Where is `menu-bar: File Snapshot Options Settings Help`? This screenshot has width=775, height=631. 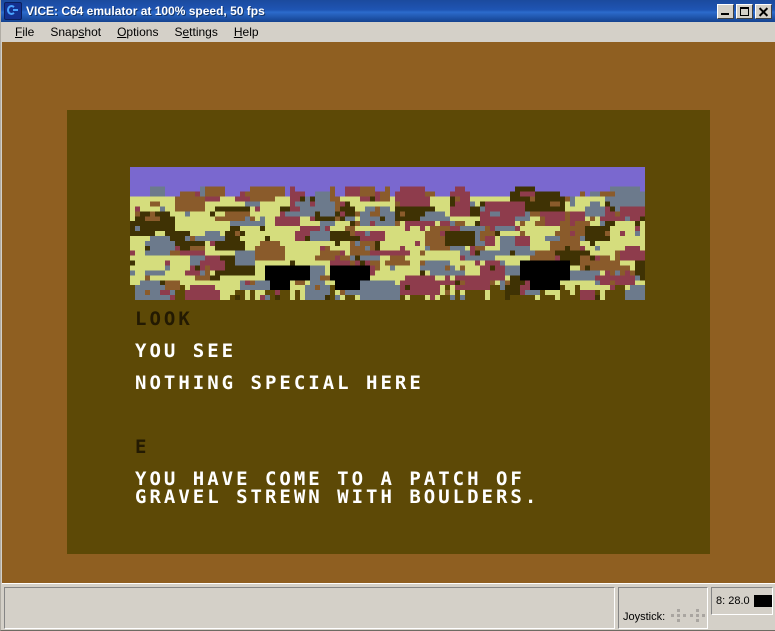
menu-bar: File Snapshot Options Settings Help is located at coordinates (388, 32).